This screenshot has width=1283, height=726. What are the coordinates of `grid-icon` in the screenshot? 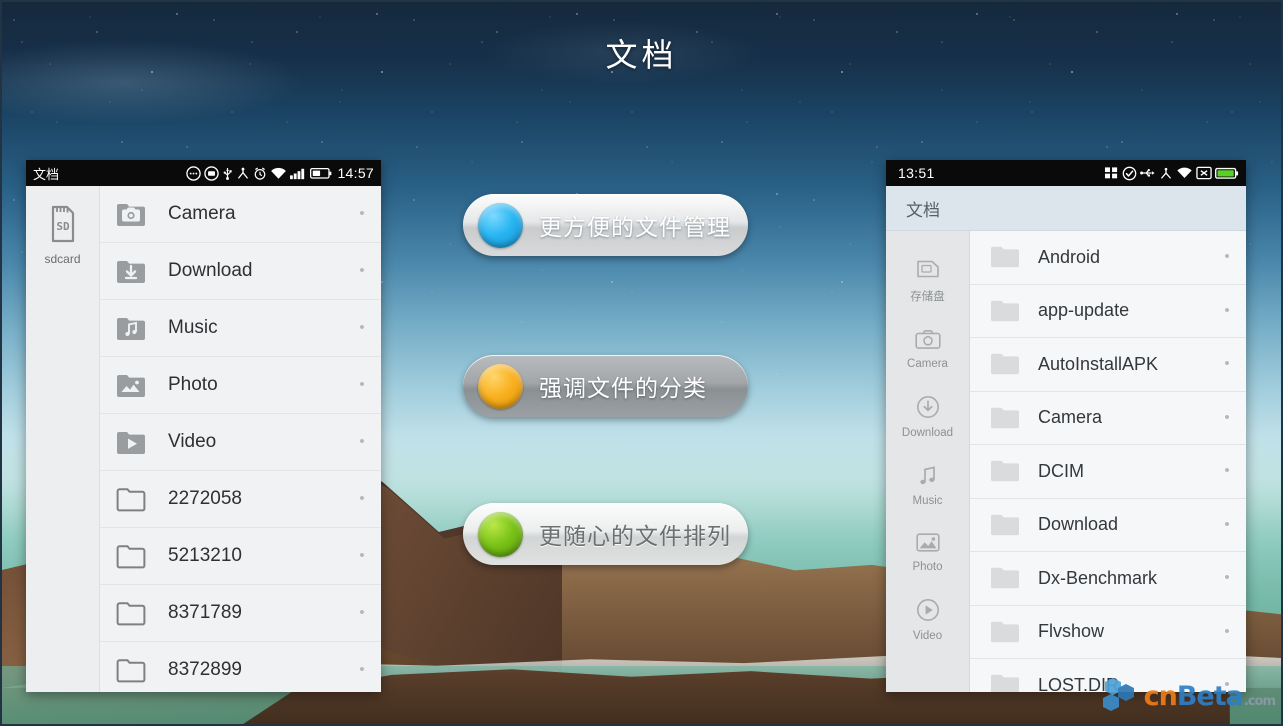 It's located at (1111, 173).